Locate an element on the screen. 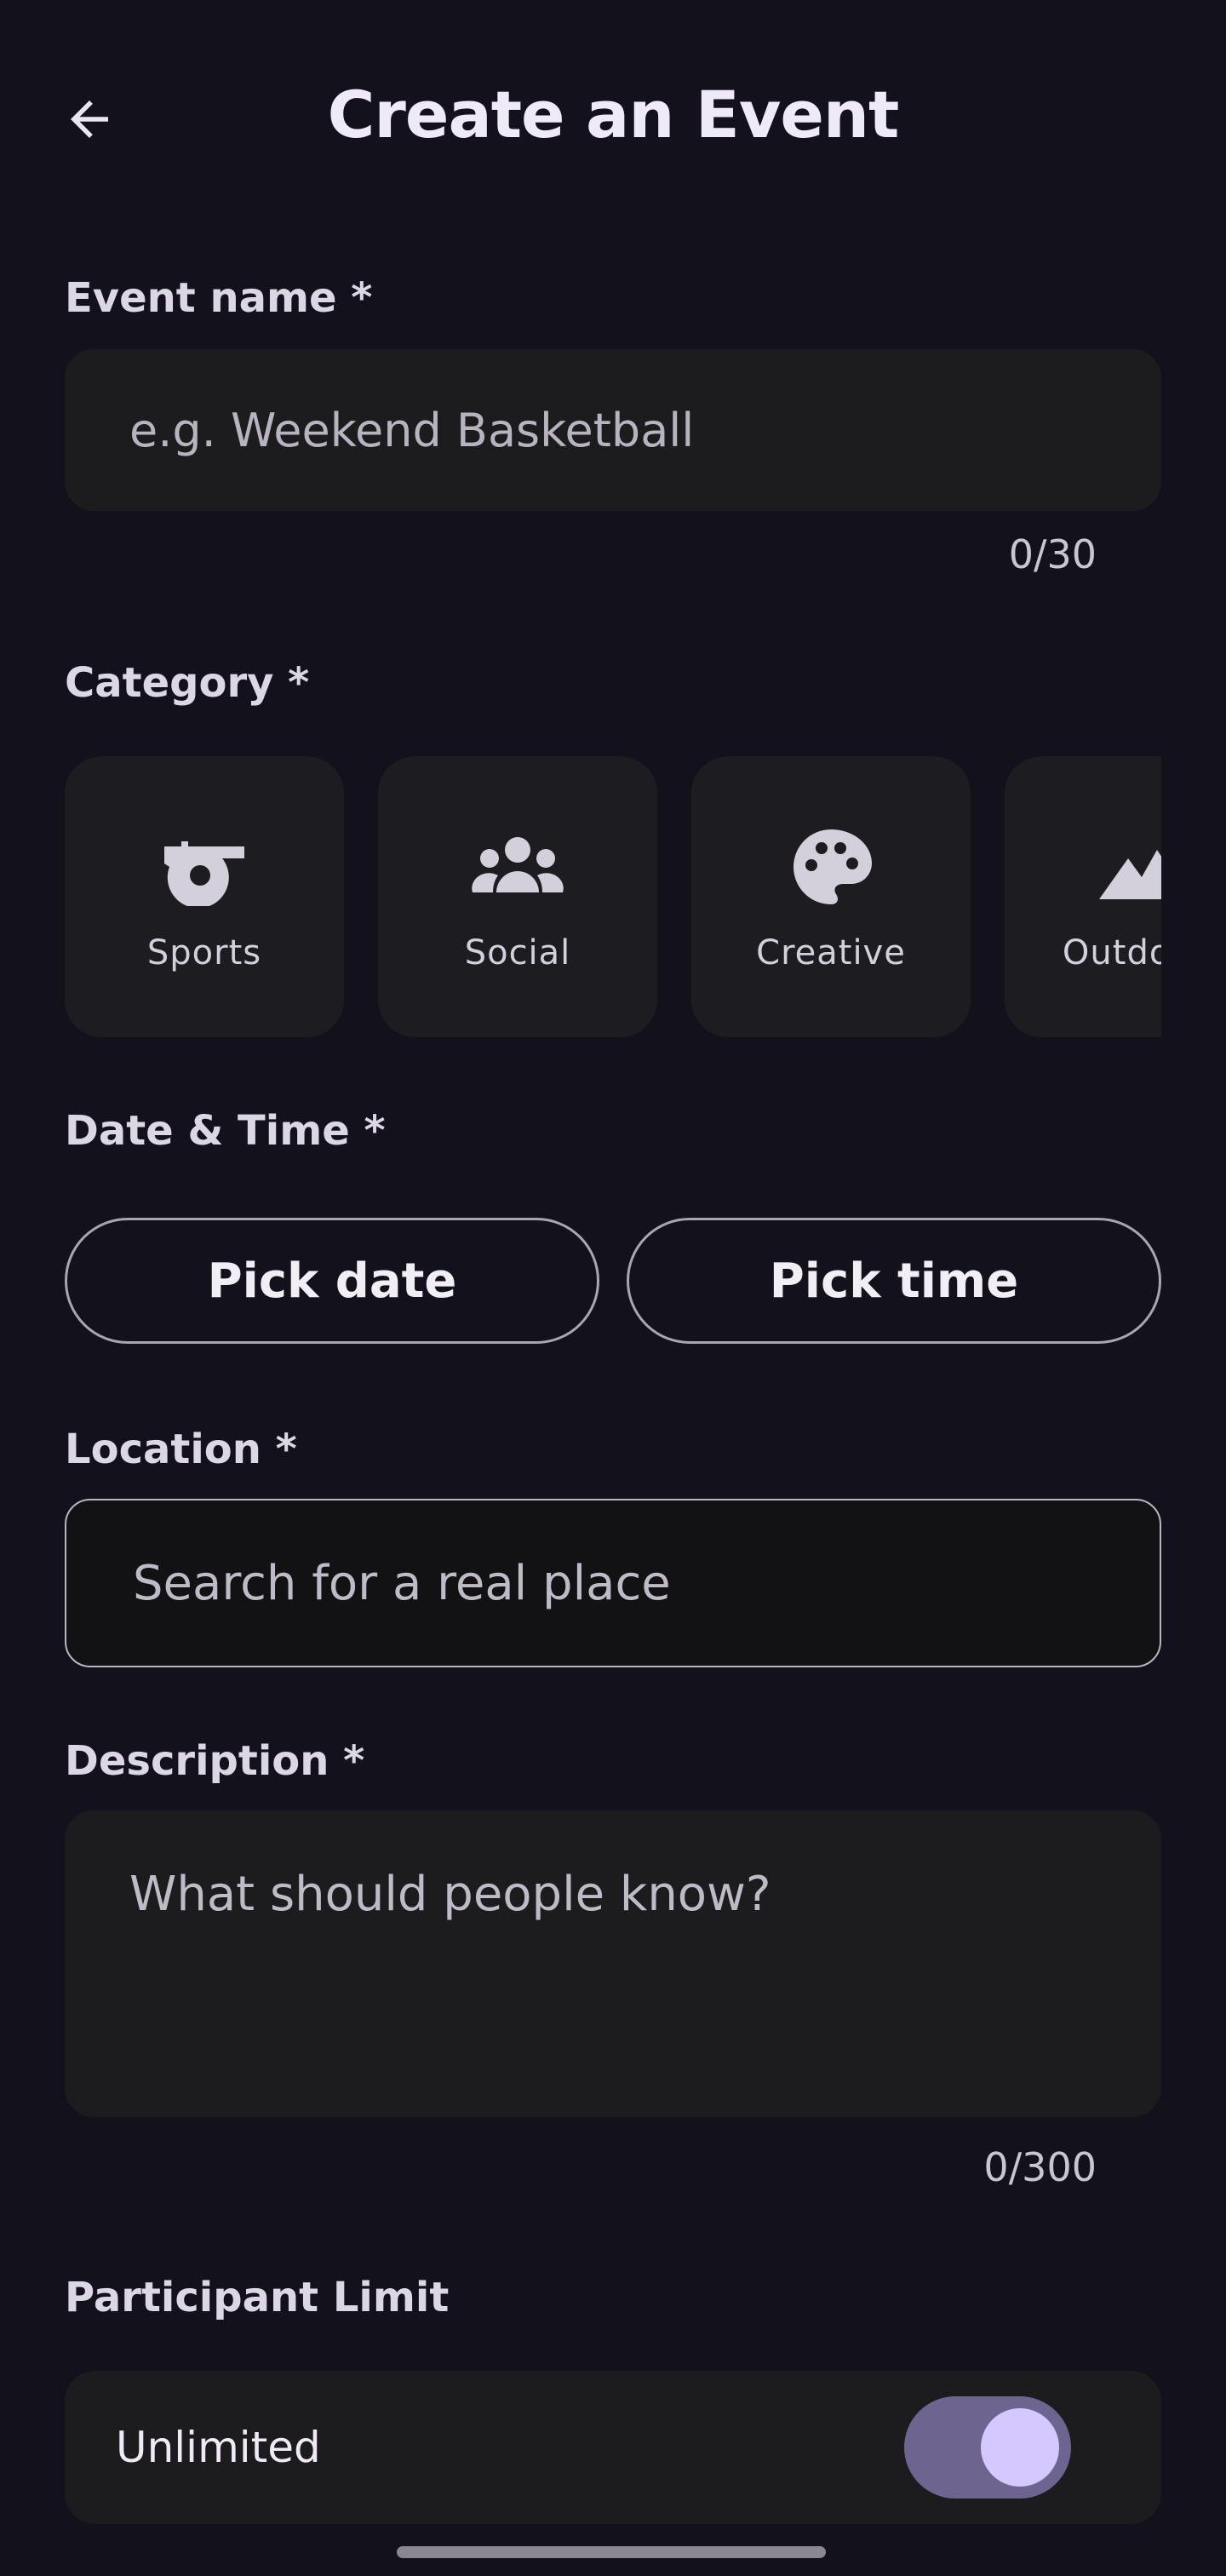 The width and height of the screenshot is (1226, 2576). unlimited-label: Unlimited is located at coordinates (218, 2447).